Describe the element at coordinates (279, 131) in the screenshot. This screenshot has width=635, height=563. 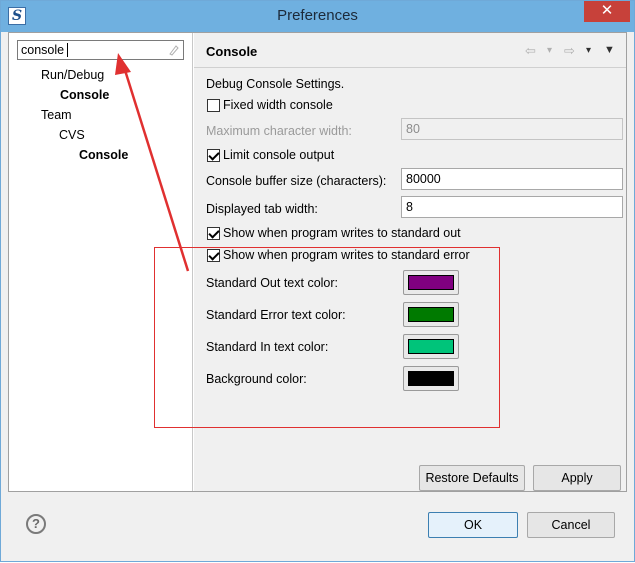
I see `max-width-label: Maximum character width:` at that location.